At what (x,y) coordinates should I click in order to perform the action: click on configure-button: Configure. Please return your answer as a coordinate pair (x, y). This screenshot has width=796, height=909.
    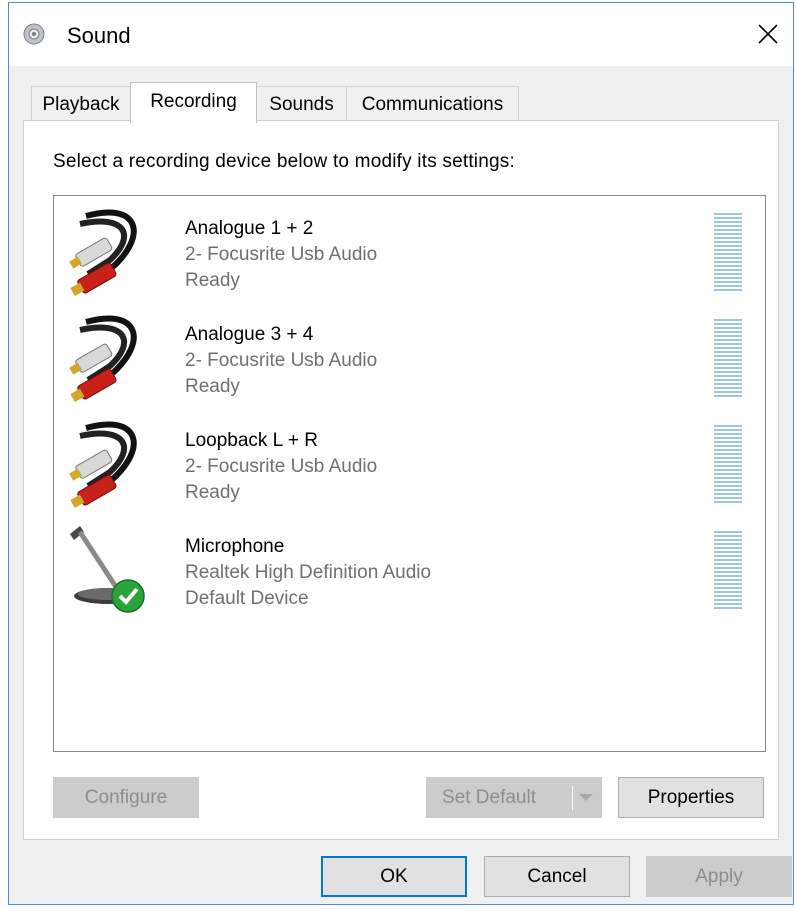
    Looking at the image, I should click on (126, 797).